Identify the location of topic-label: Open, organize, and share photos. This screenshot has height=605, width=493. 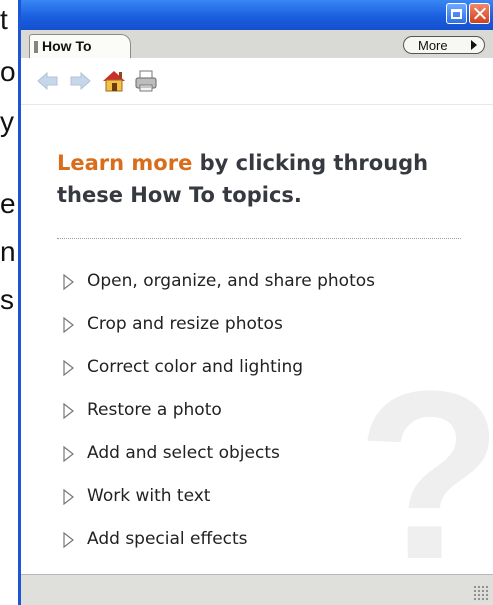
(231, 281).